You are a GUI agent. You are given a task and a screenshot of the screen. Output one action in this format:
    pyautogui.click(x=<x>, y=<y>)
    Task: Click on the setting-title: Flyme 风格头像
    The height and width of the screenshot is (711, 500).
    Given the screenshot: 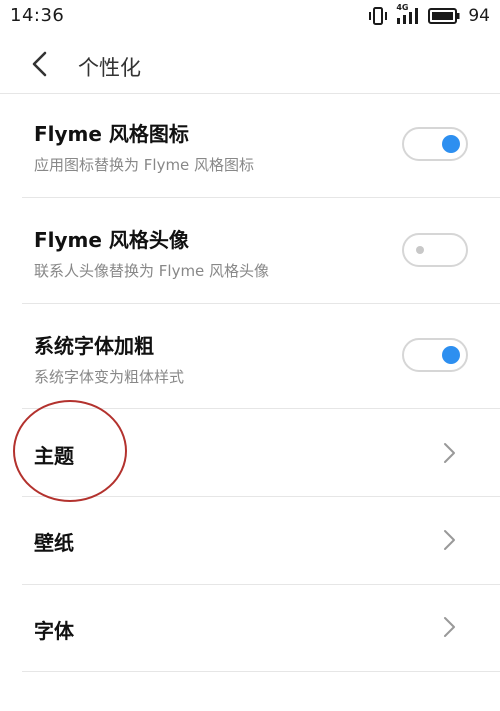 What is the action you would take?
    pyautogui.click(x=111, y=240)
    